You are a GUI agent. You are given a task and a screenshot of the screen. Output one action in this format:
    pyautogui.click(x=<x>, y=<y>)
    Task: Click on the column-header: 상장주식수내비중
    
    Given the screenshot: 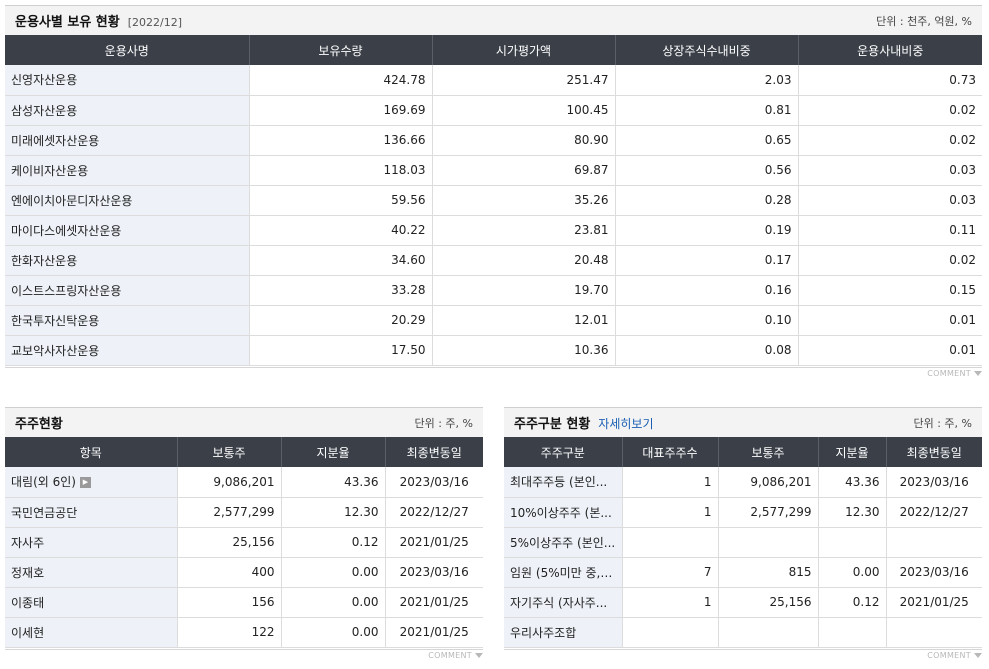 What is the action you would take?
    pyautogui.click(x=707, y=50)
    